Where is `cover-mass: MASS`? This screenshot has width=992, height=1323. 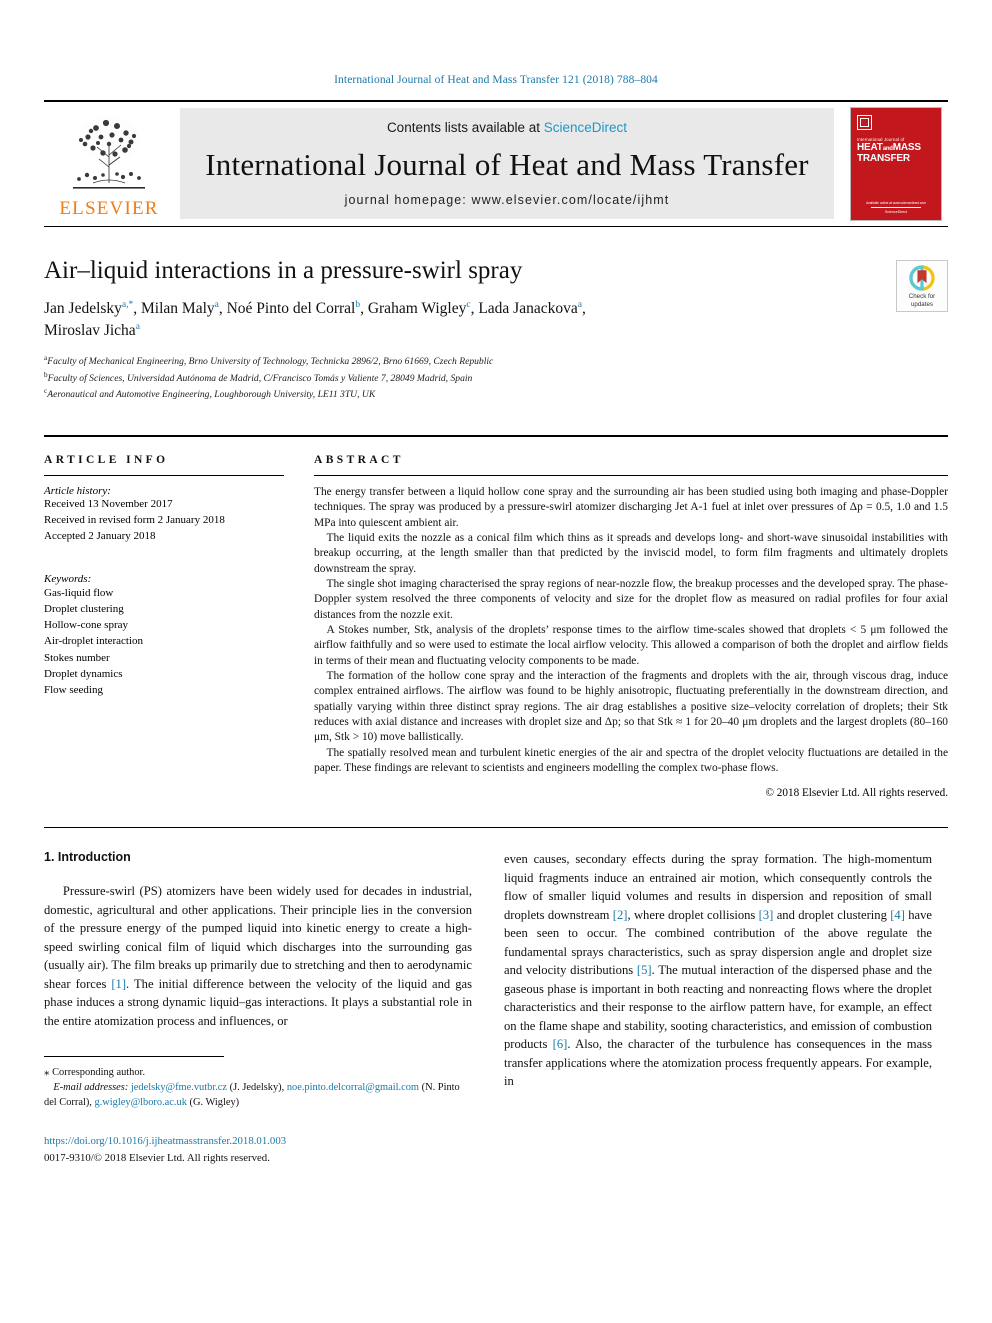
cover-mass: MASS is located at coordinates (906, 147).